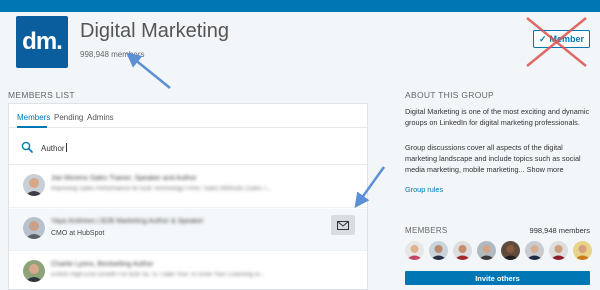 Image resolution: width=600 pixels, height=290 pixels. I want to click on envelope-icon, so click(343, 225).